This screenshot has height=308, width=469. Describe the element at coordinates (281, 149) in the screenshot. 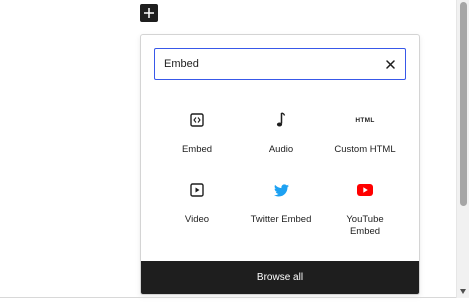

I see `block-label: Audio` at that location.